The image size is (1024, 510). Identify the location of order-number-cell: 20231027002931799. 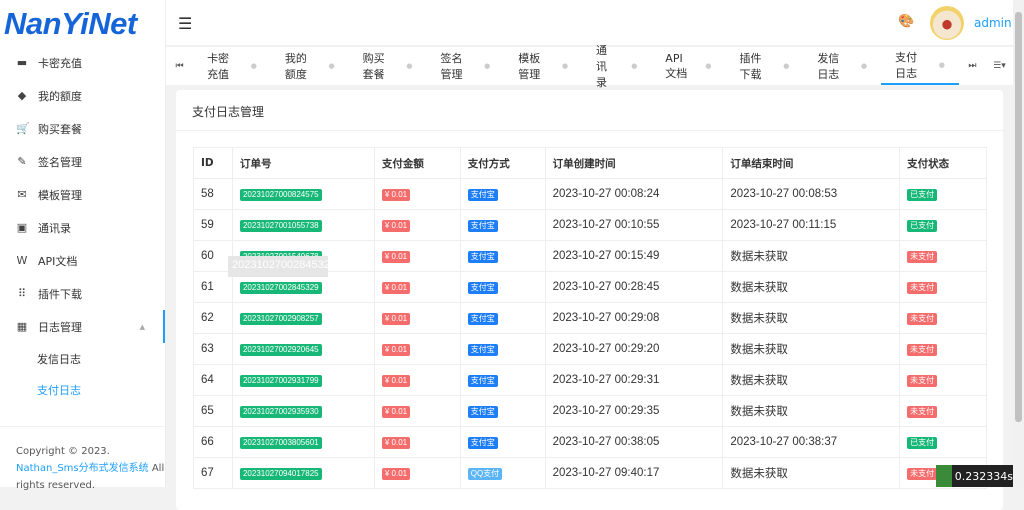
(303, 380).